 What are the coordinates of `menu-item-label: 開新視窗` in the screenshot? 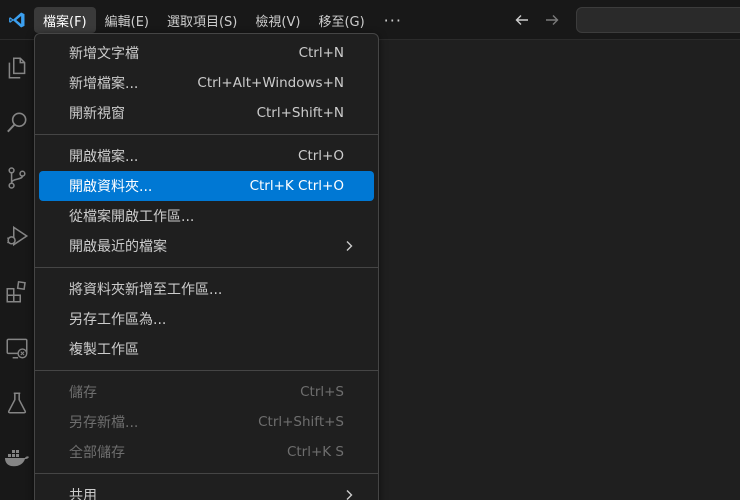 It's located at (97, 114).